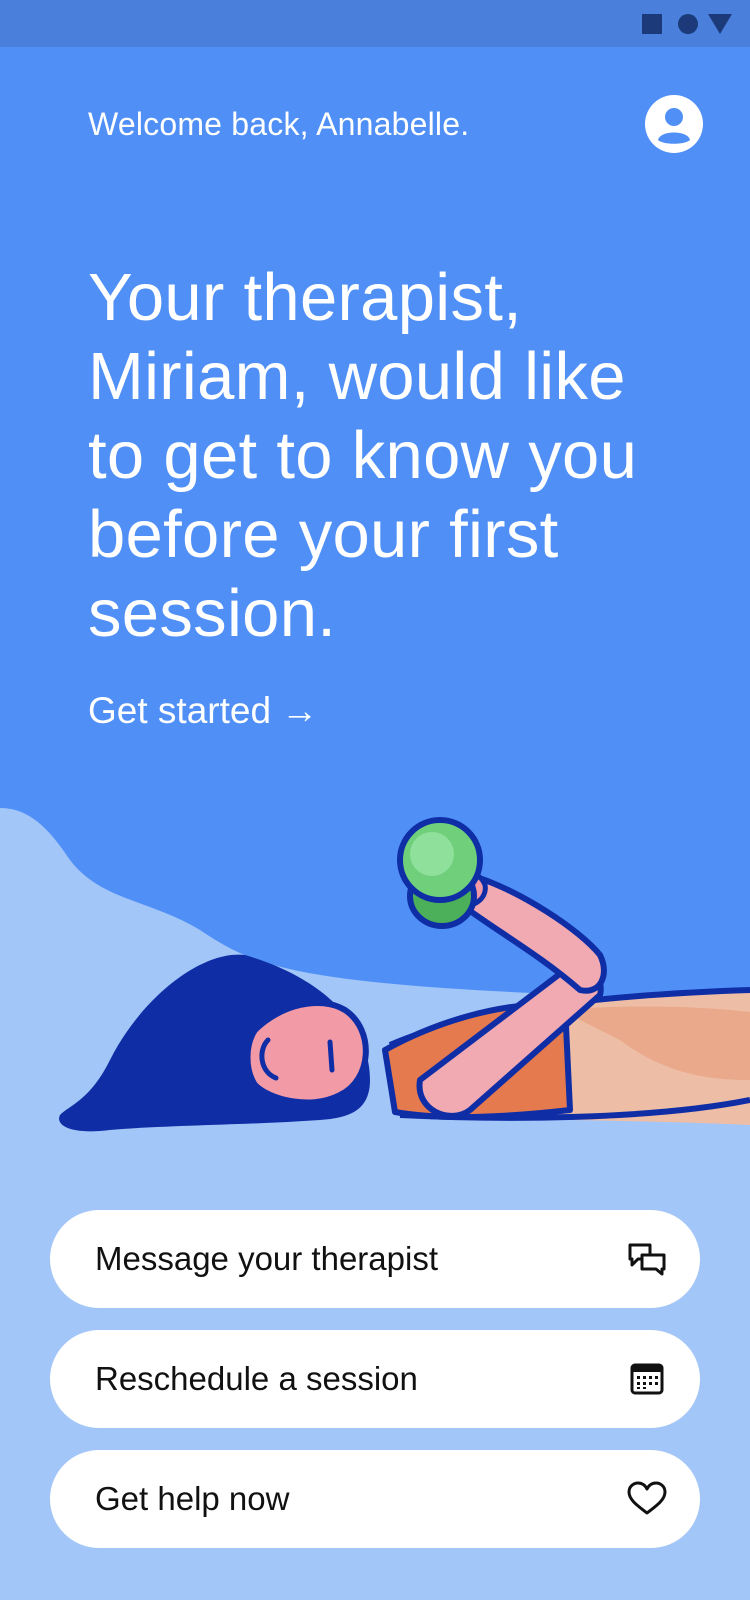 The width and height of the screenshot is (750, 1600). Describe the element at coordinates (720, 24) in the screenshot. I see `triangle-icon` at that location.